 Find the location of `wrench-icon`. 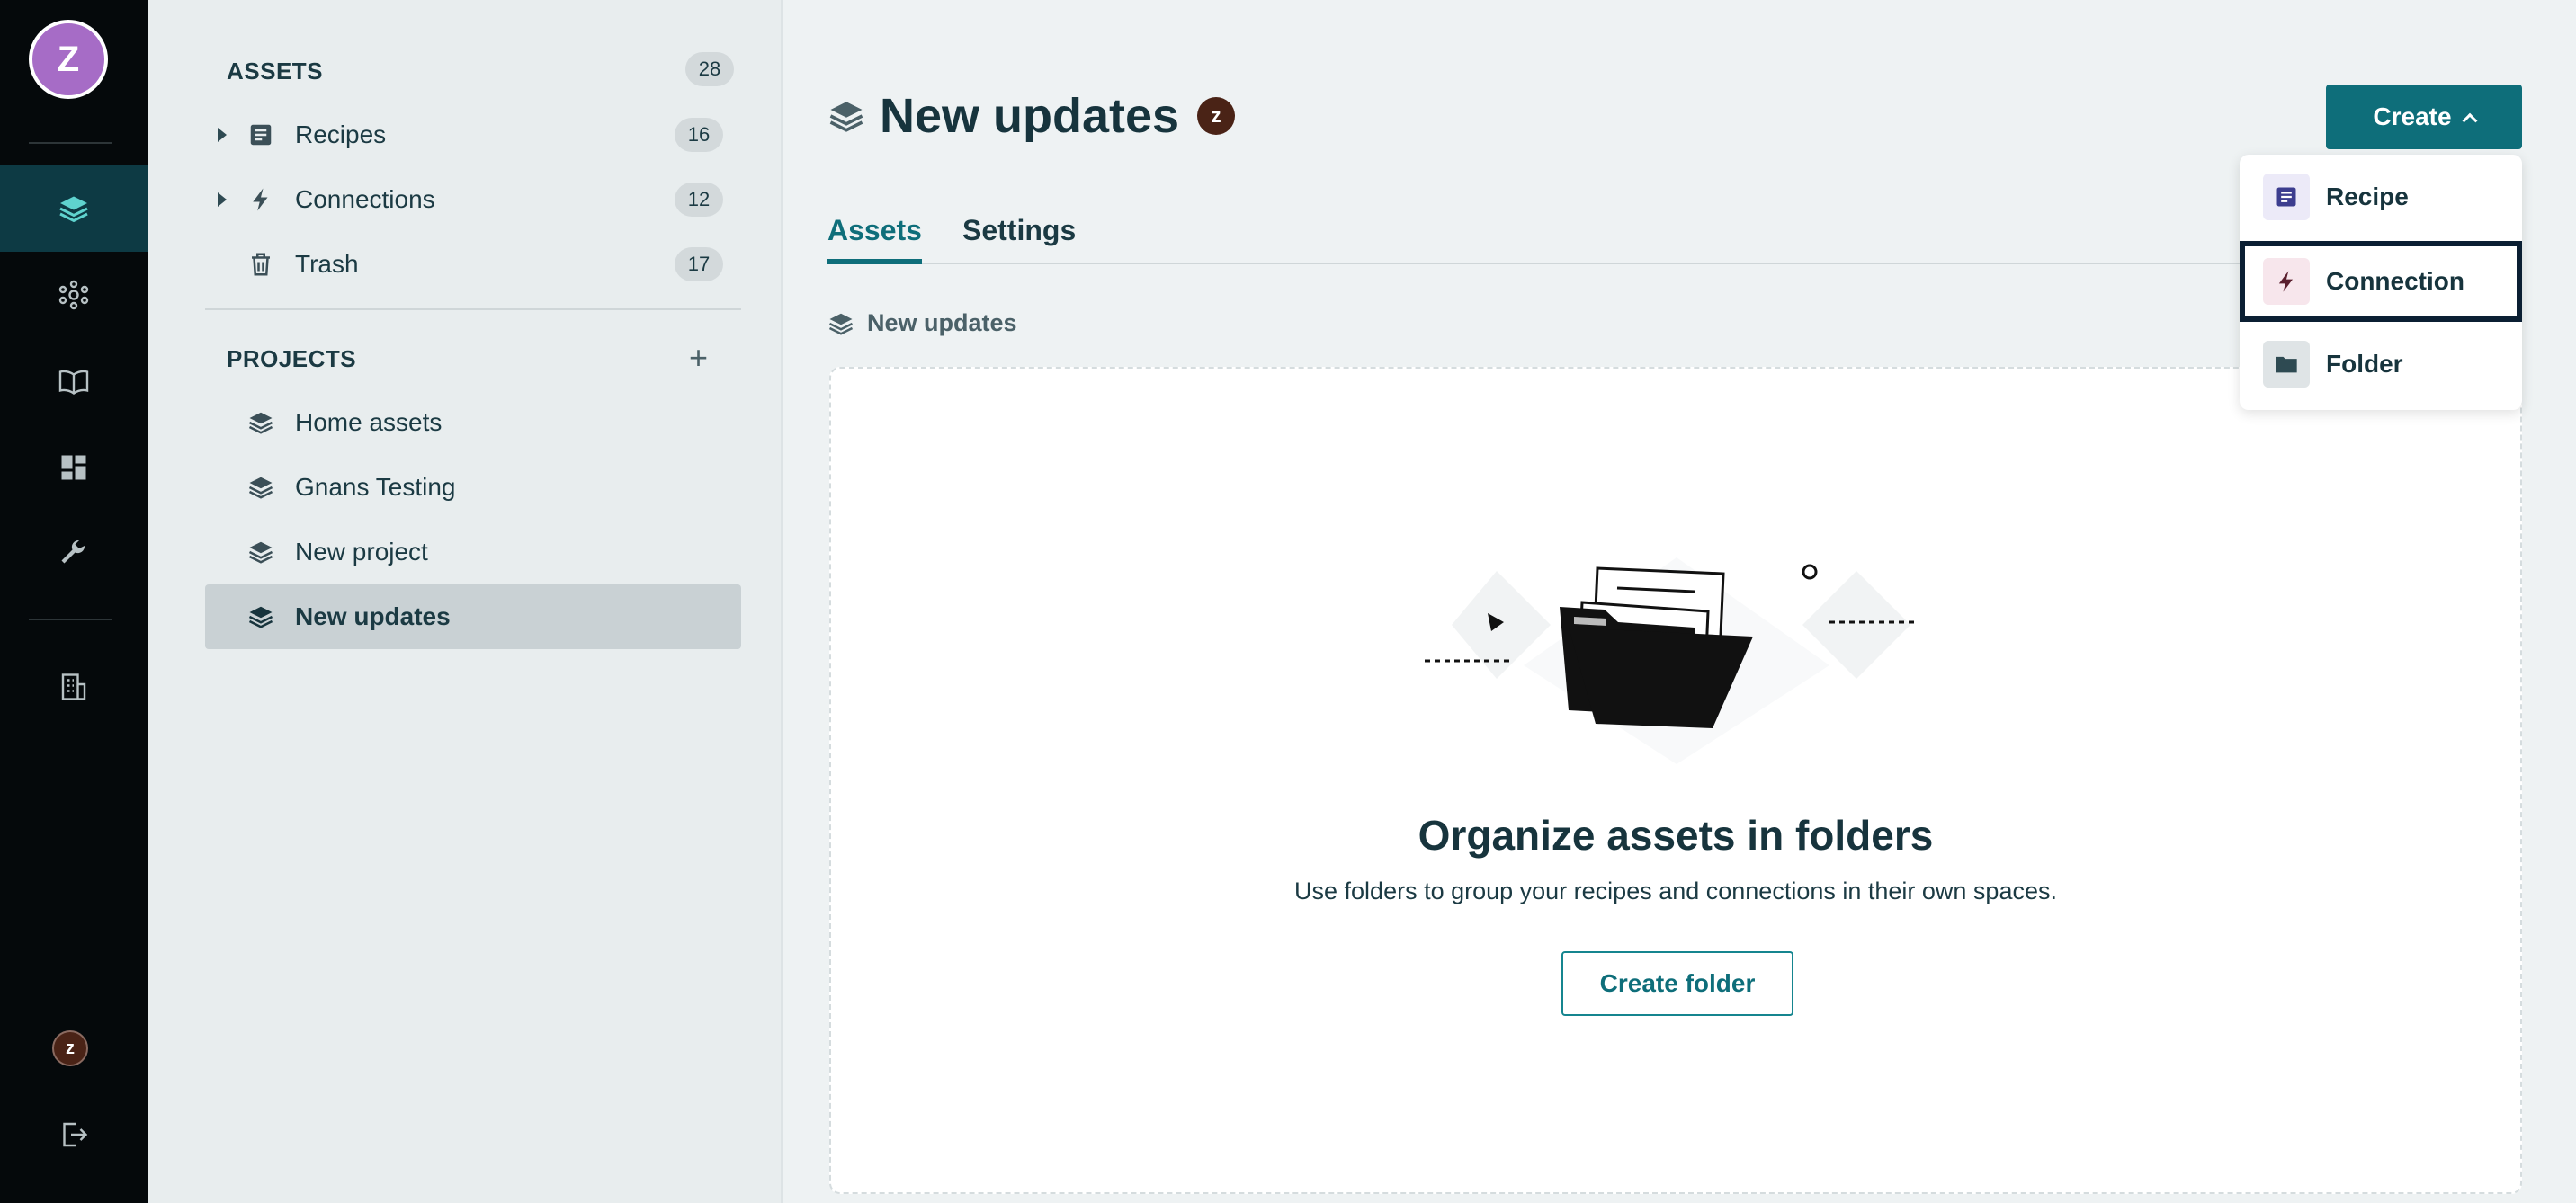

wrench-icon is located at coordinates (73, 552).